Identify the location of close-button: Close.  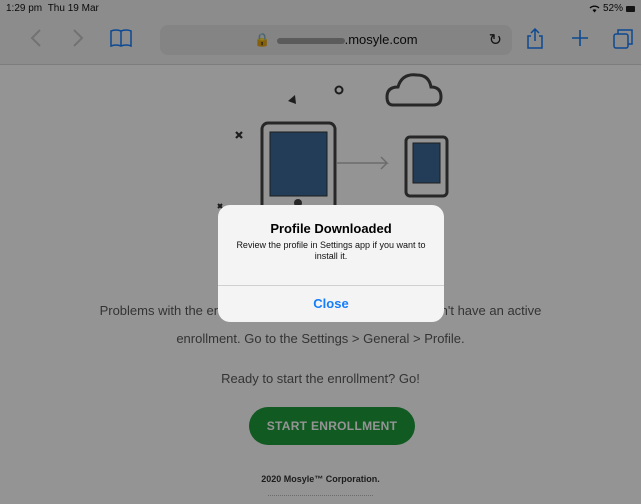
(331, 303).